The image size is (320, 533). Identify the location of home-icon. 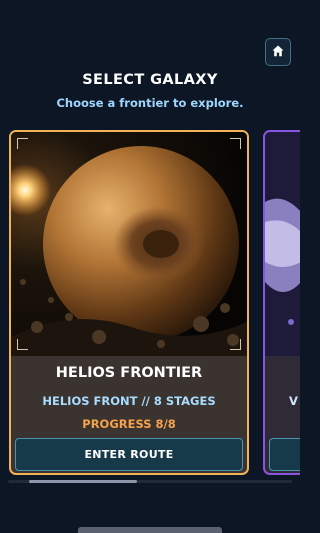
(278, 52).